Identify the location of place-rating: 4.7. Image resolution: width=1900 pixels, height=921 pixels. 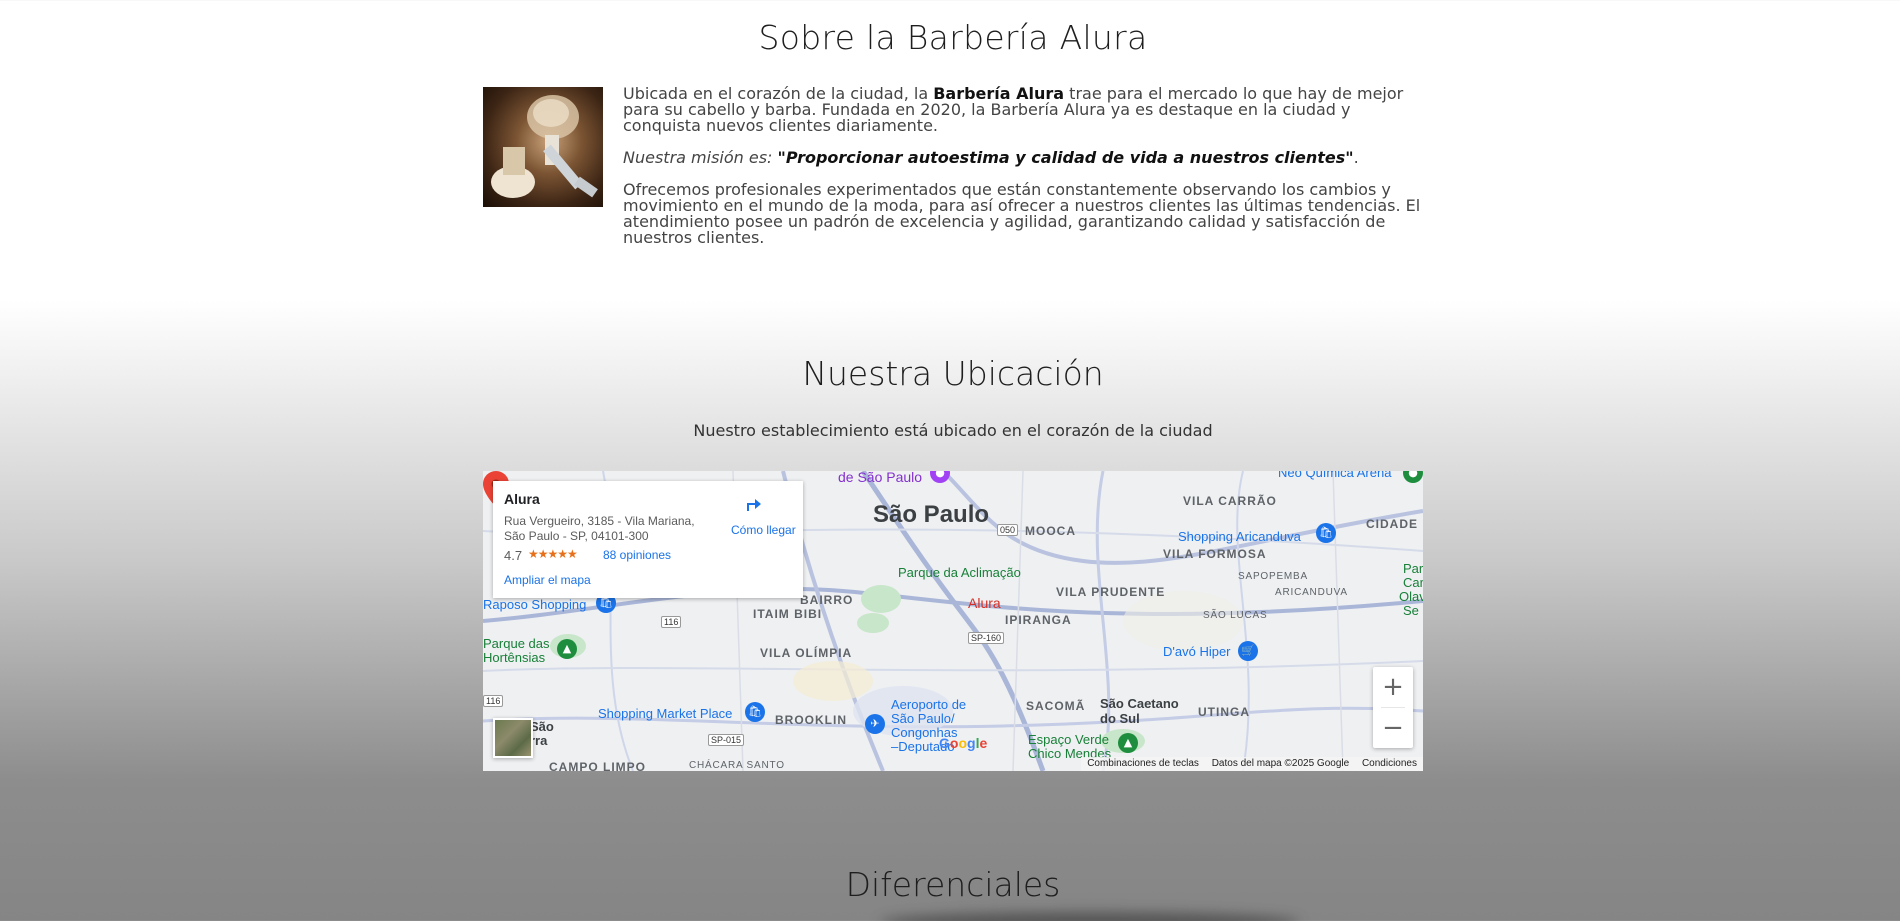
(513, 555).